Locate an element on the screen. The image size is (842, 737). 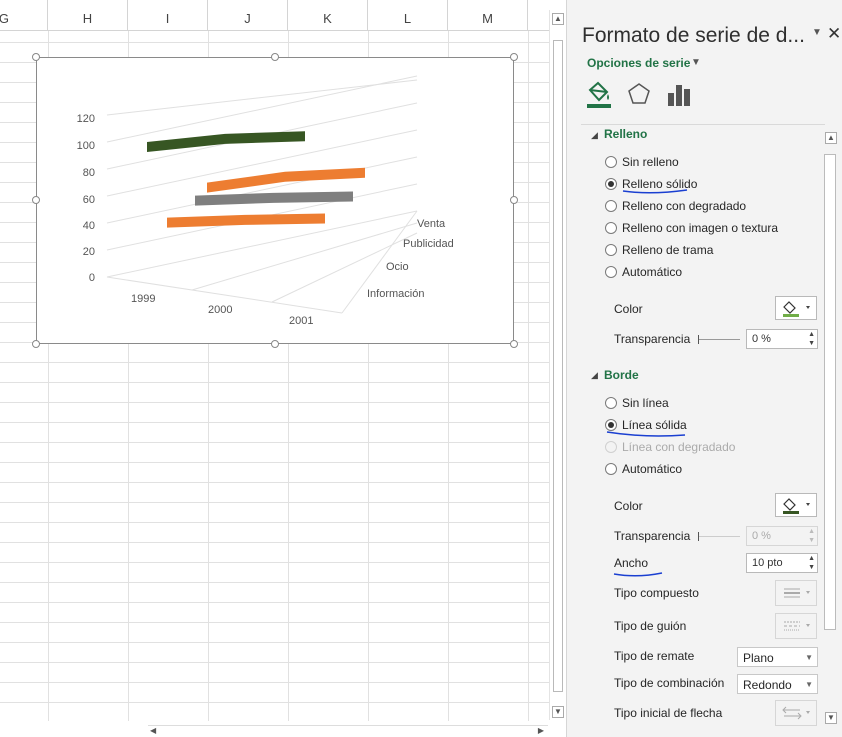
series-options-bars-icon is located at coordinates (679, 95).